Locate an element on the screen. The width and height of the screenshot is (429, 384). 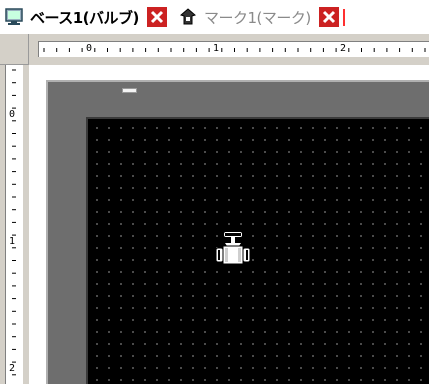
tab-base-1-label: ベース1(バルブ) is located at coordinates (84, 17).